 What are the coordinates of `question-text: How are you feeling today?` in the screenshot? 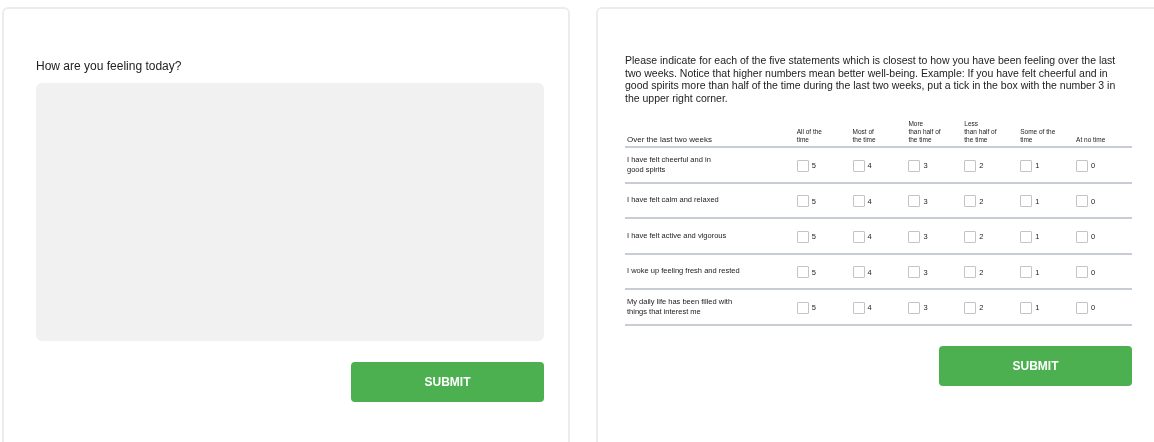 It's located at (109, 66).